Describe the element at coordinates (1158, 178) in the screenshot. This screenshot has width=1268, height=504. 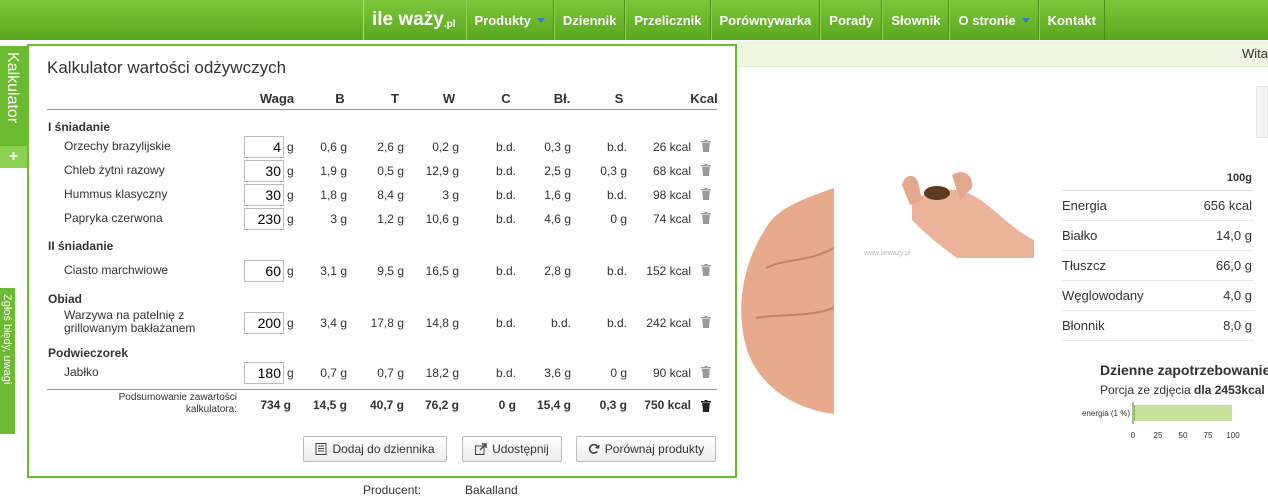
I see `nutrition-header: 100g` at that location.